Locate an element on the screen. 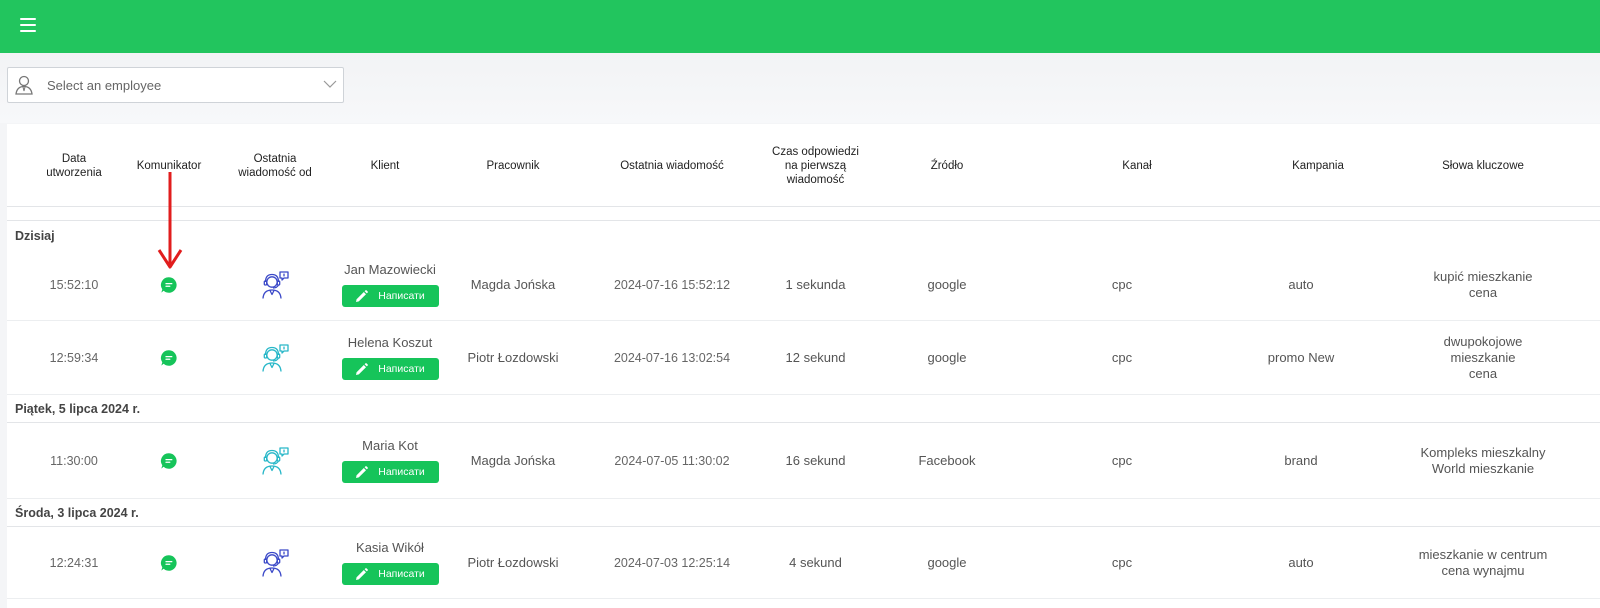 This screenshot has height=608, width=1600. header-client: Klient is located at coordinates (385, 165).